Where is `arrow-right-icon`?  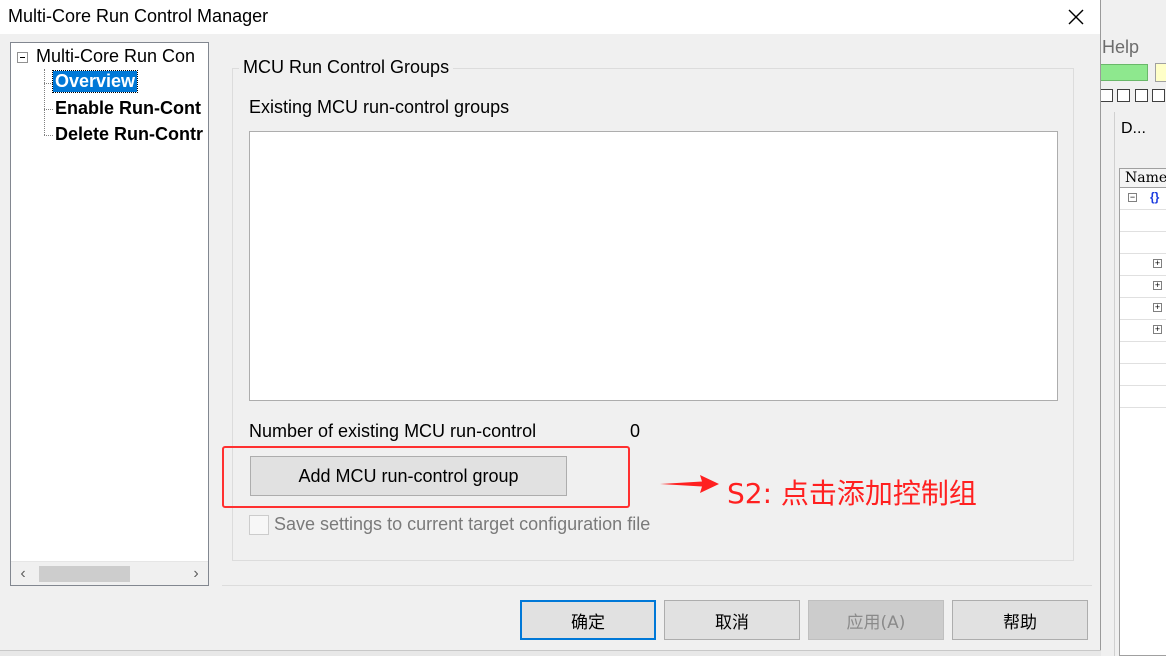 arrow-right-icon is located at coordinates (689, 484).